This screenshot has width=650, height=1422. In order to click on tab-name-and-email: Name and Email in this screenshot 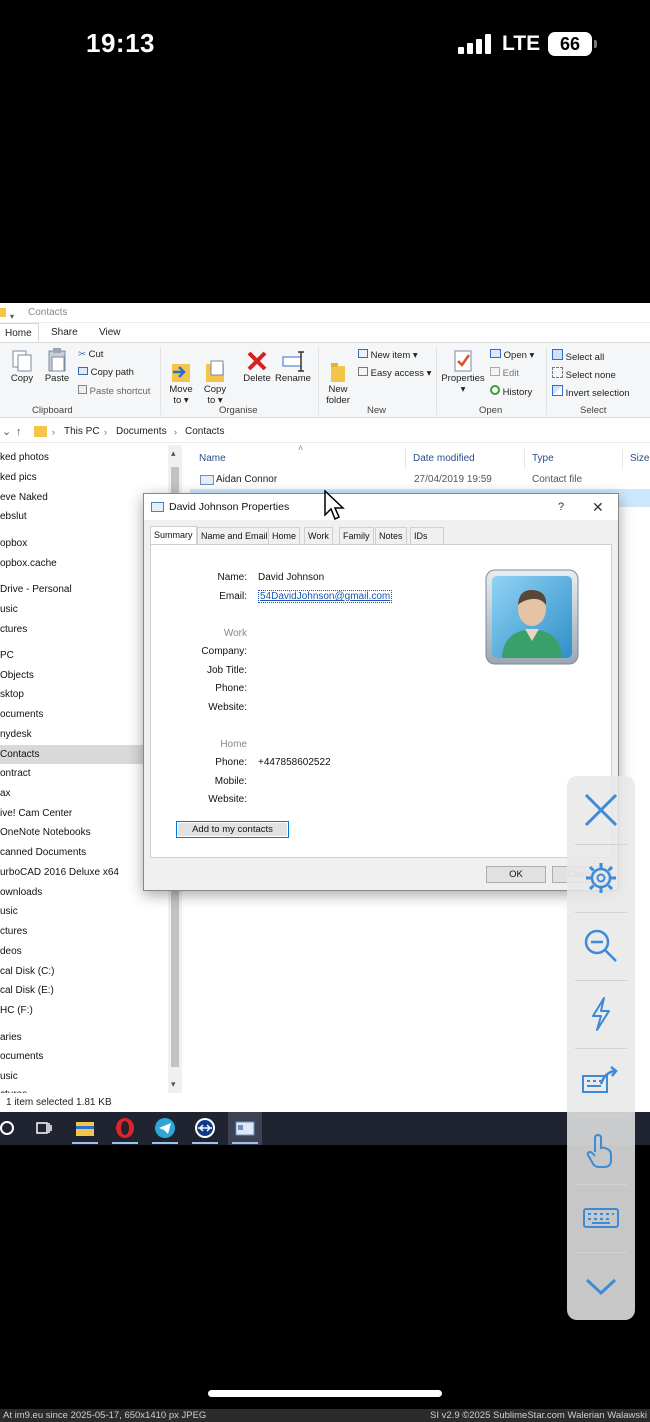, I will do `click(234, 535)`.